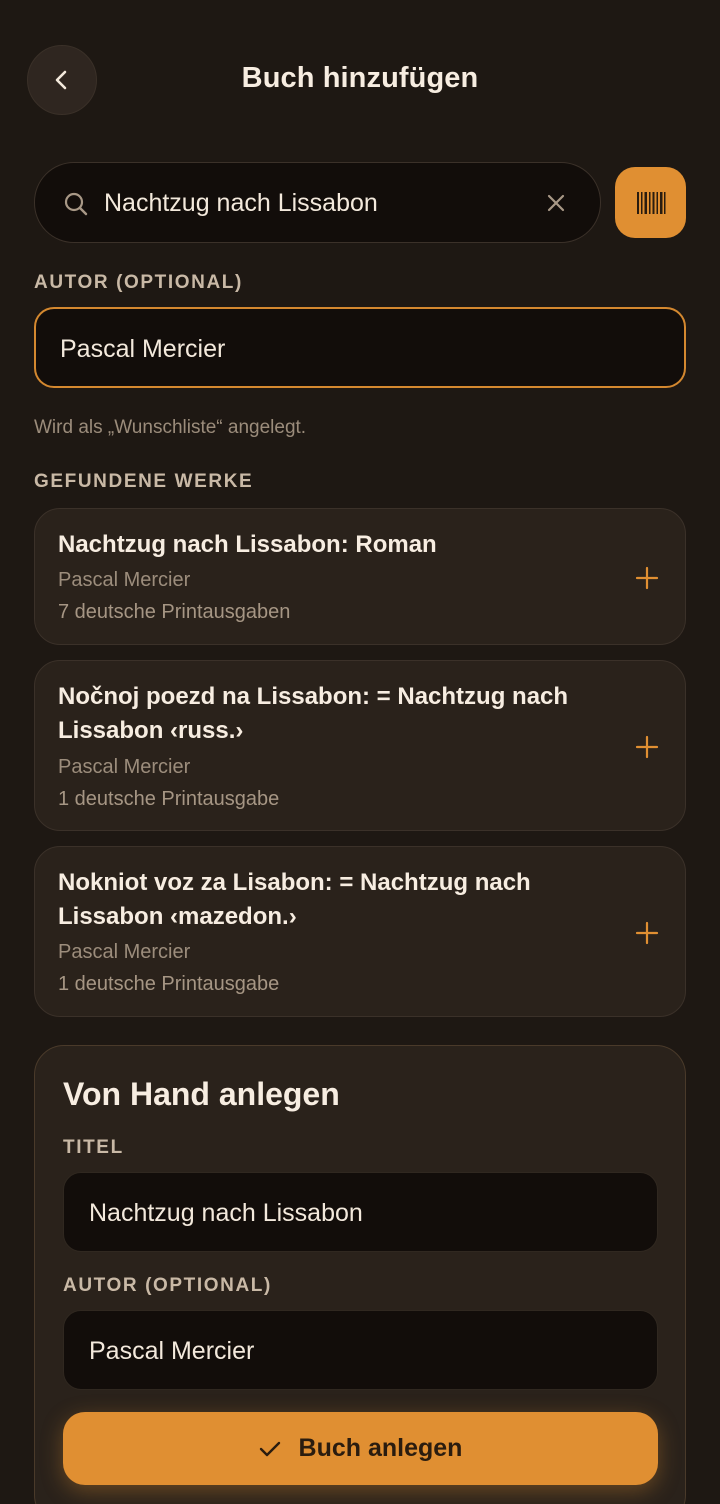 The image size is (720, 1504). I want to click on search-input: Nachtzug nach Lissabon, so click(317, 202).